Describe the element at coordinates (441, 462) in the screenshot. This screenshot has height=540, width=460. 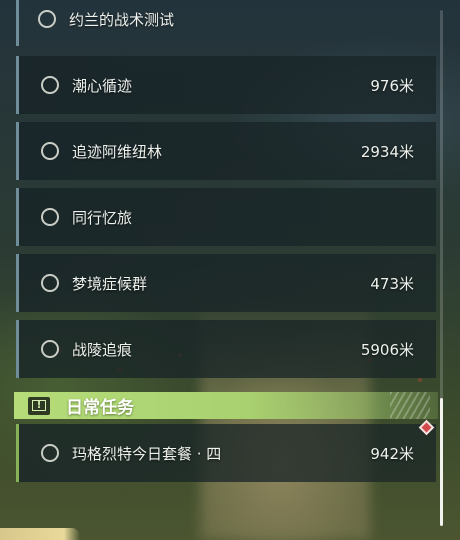
I see `scrollbar-thumb` at that location.